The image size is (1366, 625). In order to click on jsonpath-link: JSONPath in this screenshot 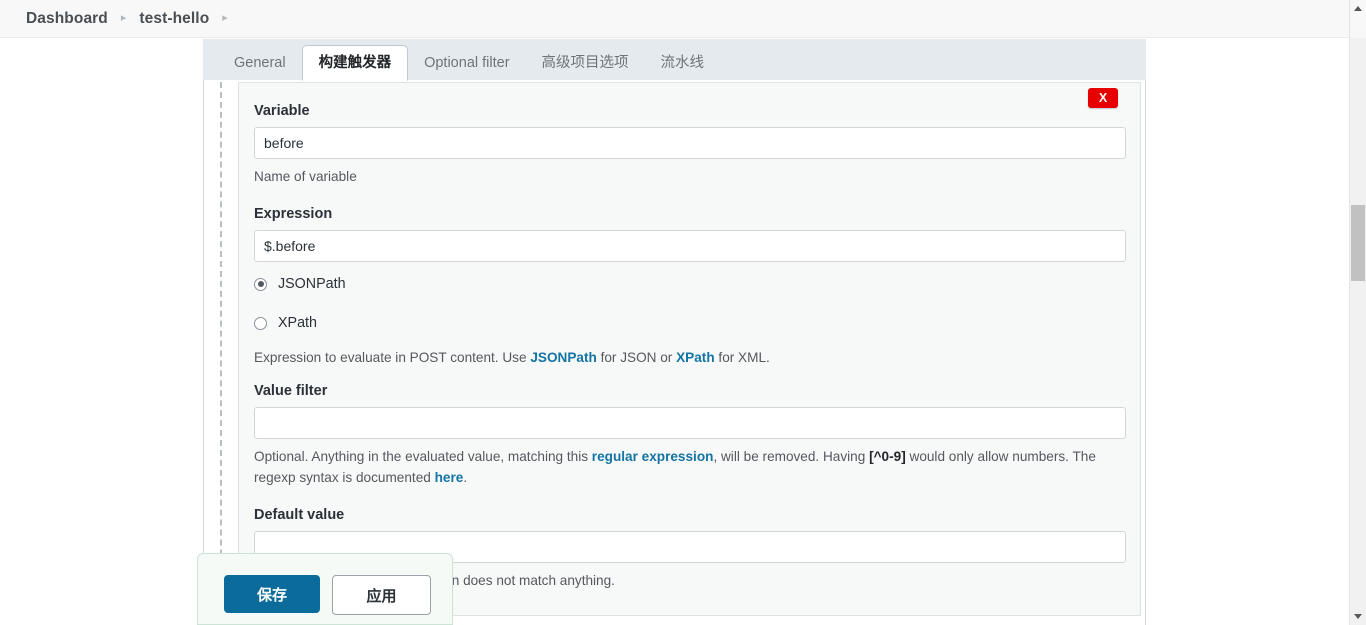, I will do `click(563, 357)`.